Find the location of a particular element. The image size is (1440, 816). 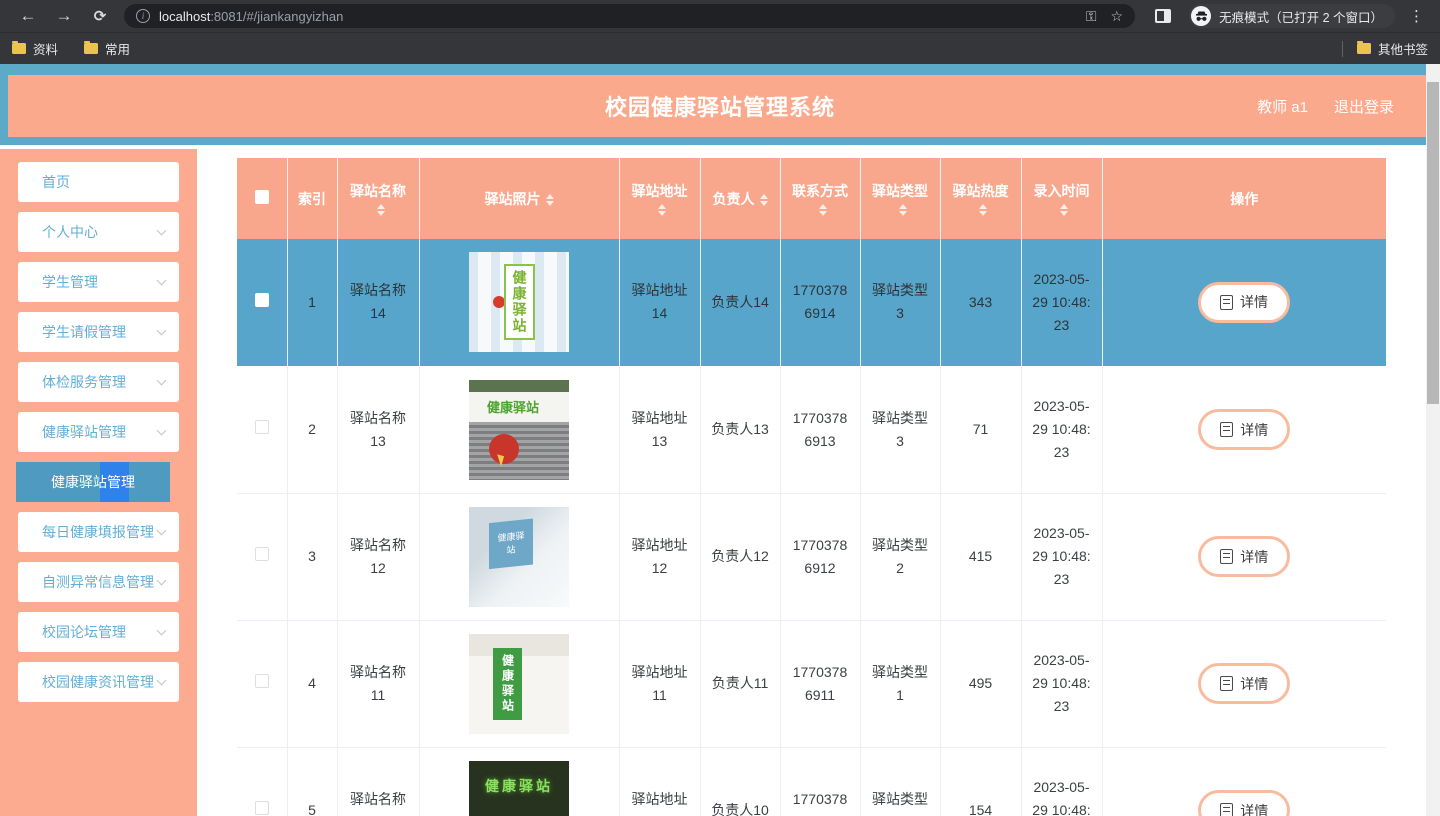

col-header-type: 驿站类型 is located at coordinates (900, 198).